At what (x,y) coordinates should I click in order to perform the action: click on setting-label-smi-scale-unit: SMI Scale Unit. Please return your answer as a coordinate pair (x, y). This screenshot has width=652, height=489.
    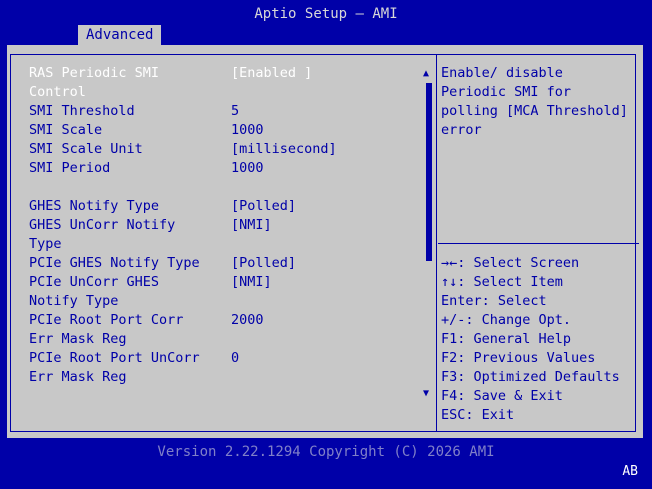
    Looking at the image, I should click on (86, 149).